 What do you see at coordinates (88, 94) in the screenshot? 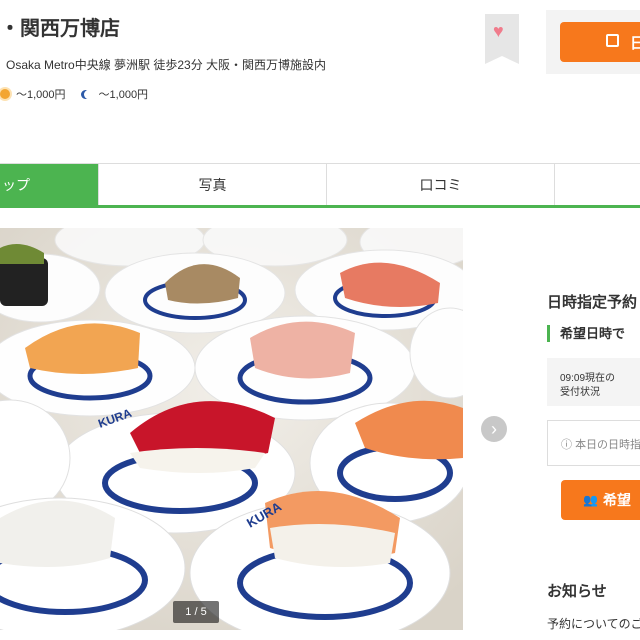
I see `moon-icon` at bounding box center [88, 94].